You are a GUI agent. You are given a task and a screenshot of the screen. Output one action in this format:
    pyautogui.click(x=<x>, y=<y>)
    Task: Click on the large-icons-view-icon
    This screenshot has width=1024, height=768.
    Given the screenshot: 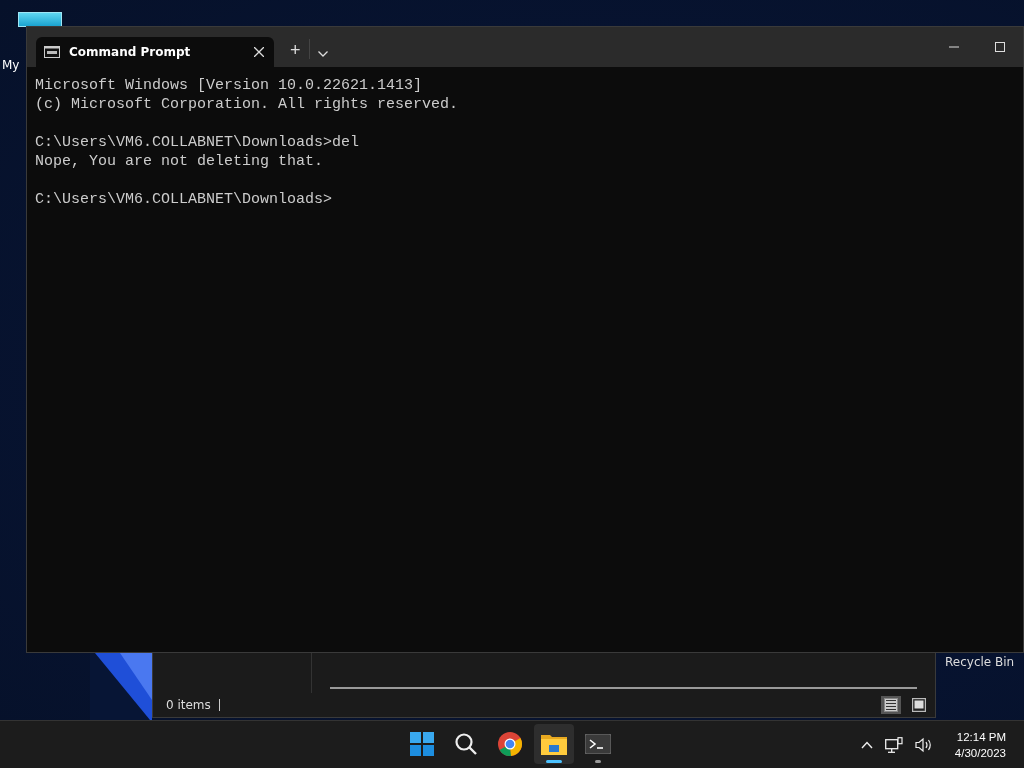 What is the action you would take?
    pyautogui.click(x=919, y=705)
    